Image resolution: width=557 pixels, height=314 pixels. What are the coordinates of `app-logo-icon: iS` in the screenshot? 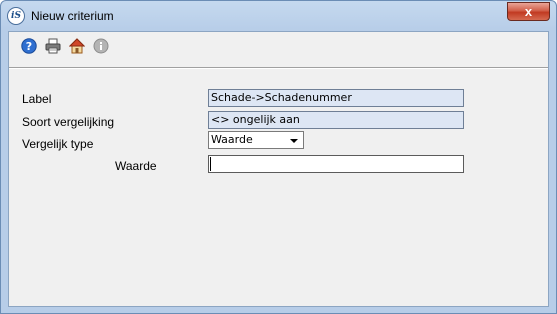 It's located at (16, 16).